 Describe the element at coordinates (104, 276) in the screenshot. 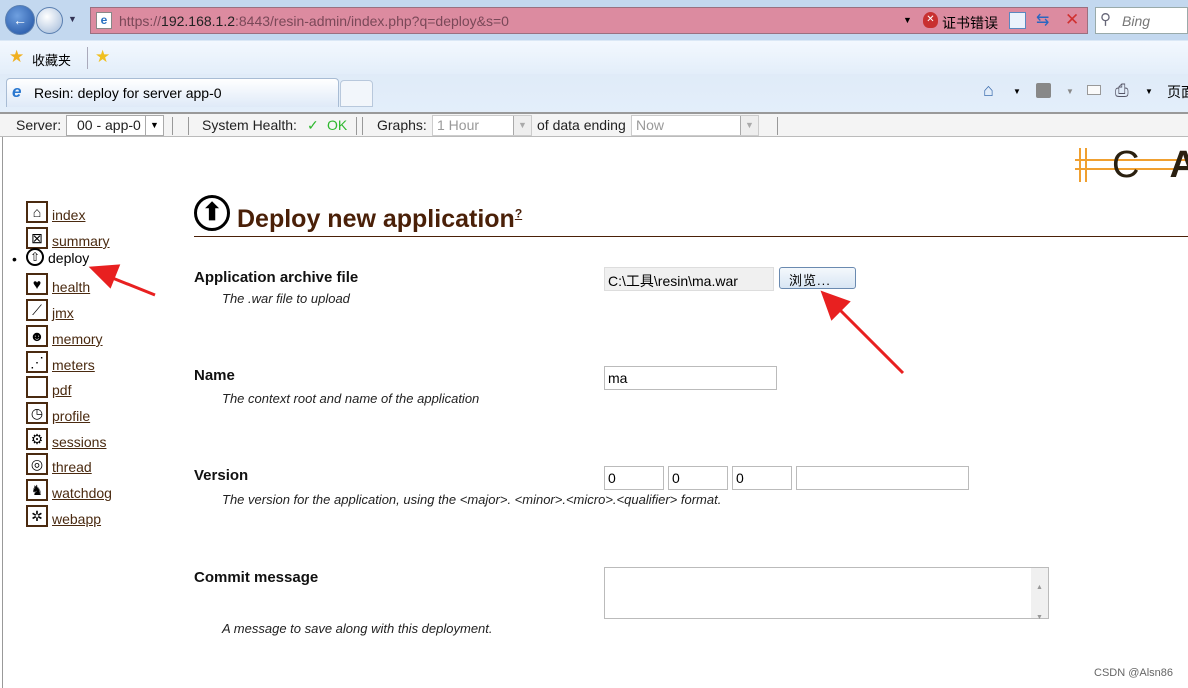

I see `arrow-head` at that location.